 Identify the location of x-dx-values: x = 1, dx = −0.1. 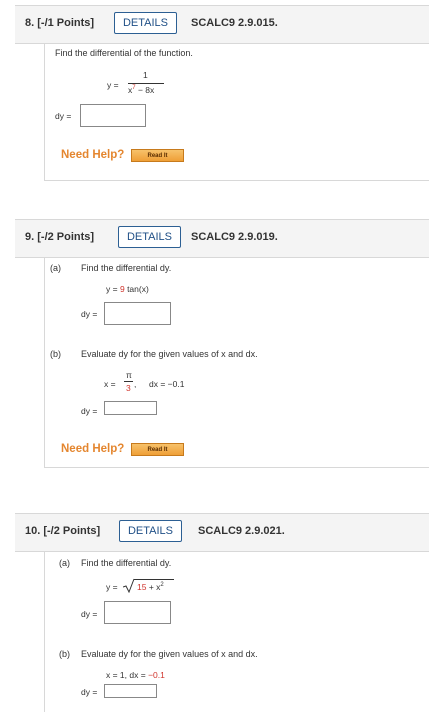
(135, 675).